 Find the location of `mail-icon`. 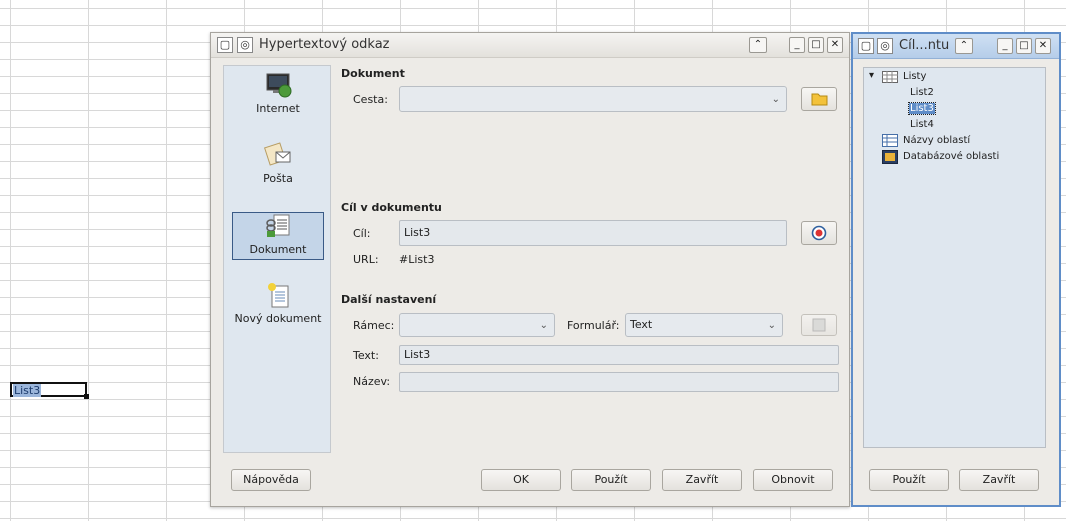

mail-icon is located at coordinates (277, 154).